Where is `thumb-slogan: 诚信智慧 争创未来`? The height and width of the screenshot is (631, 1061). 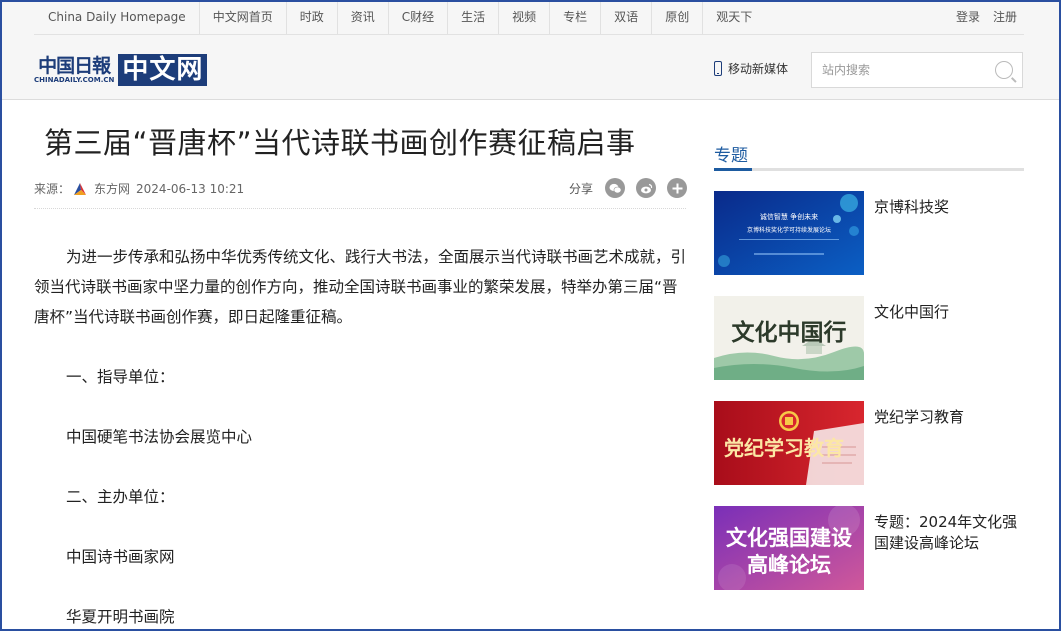 thumb-slogan: 诚信智慧 争创未来 is located at coordinates (789, 216).